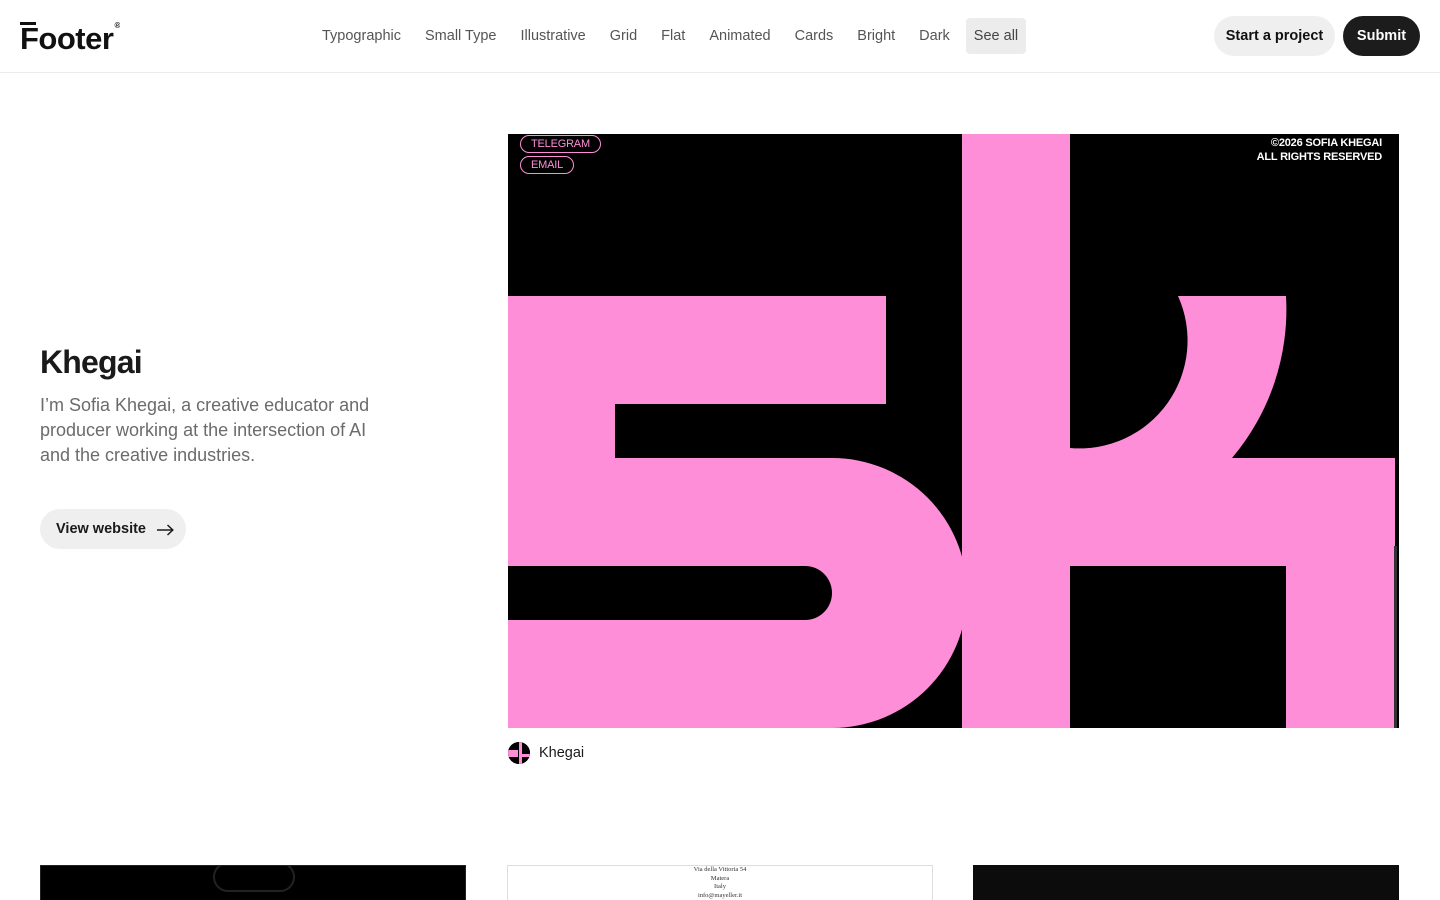 The width and height of the screenshot is (1440, 900). I want to click on logo-text: Footer, so click(67, 36).